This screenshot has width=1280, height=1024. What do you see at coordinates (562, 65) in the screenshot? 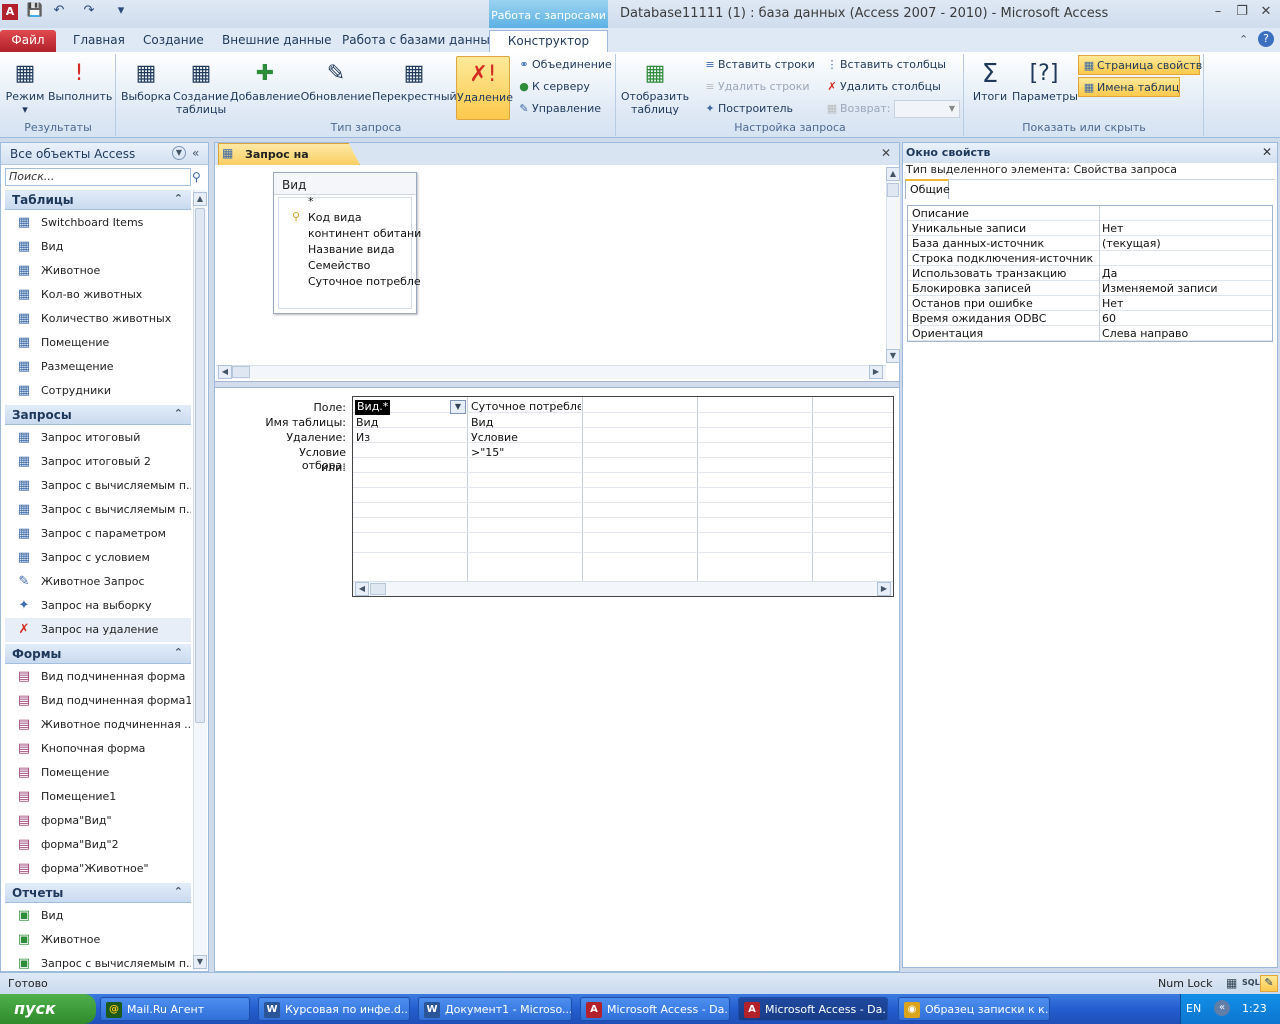
I see `union-button: ⚭ Объединение` at bounding box center [562, 65].